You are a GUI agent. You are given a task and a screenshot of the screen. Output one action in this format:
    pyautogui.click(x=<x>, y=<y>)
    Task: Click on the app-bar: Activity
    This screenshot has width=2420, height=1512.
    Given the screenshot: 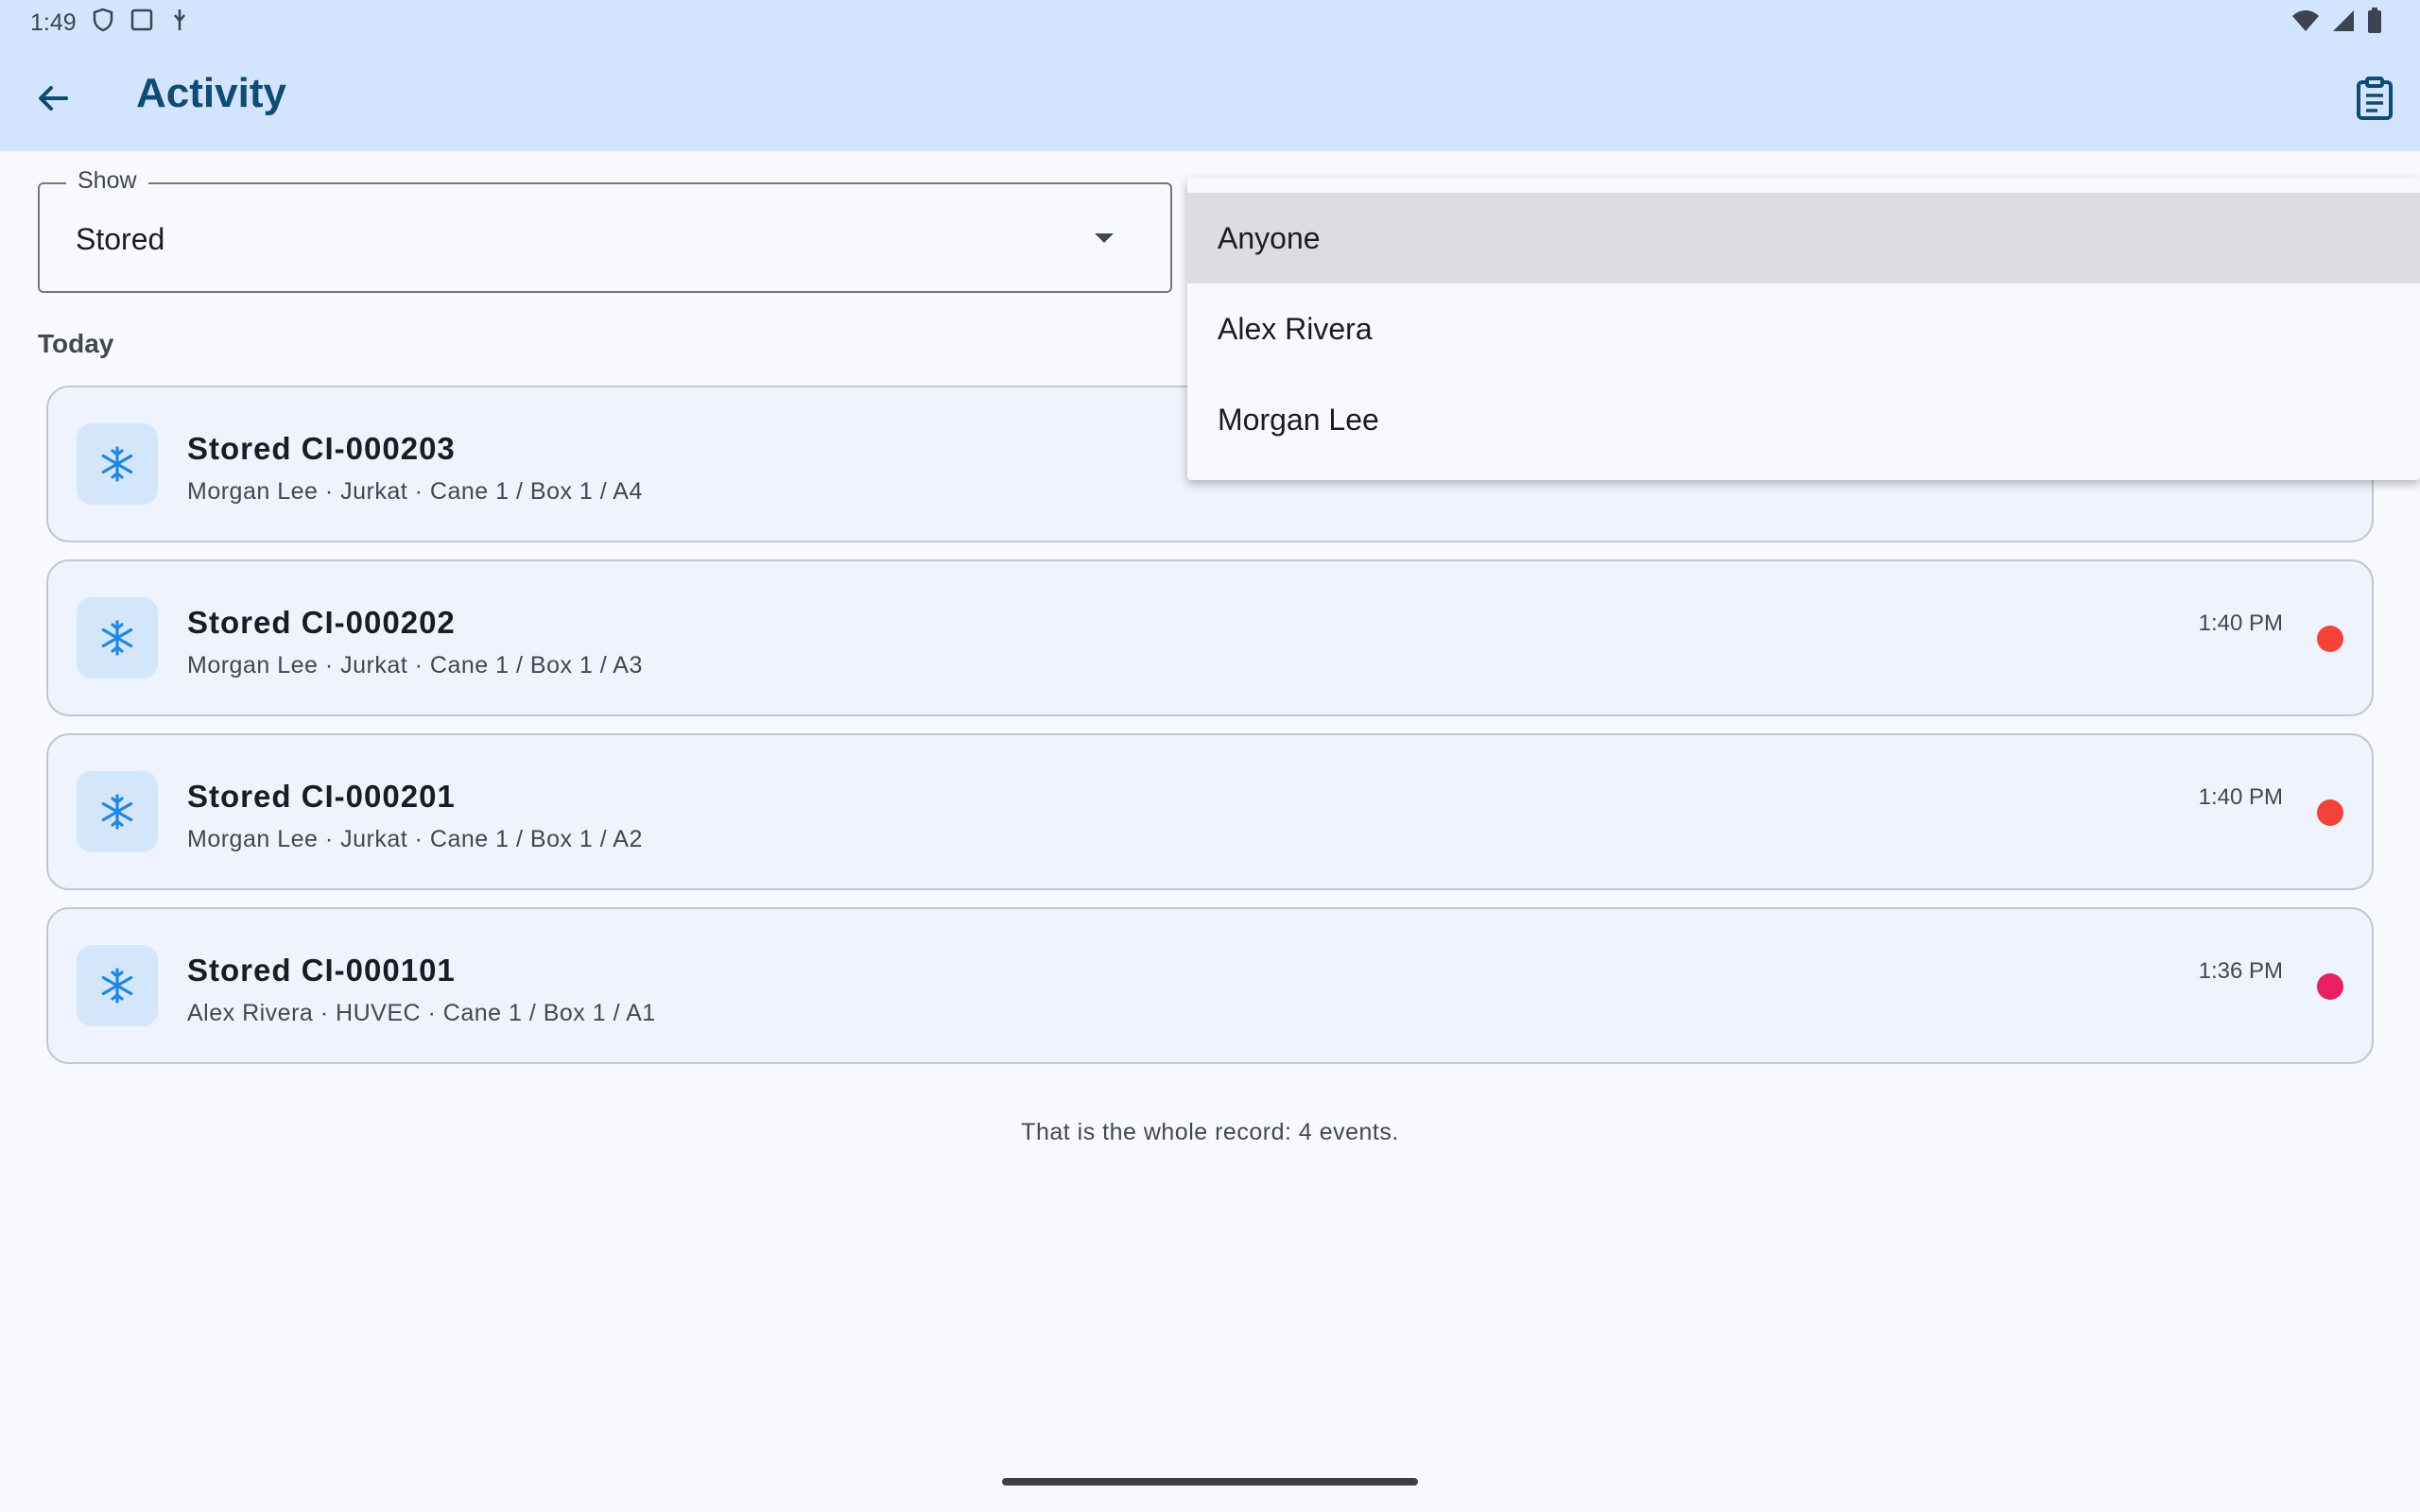 What is the action you would take?
    pyautogui.click(x=1210, y=98)
    